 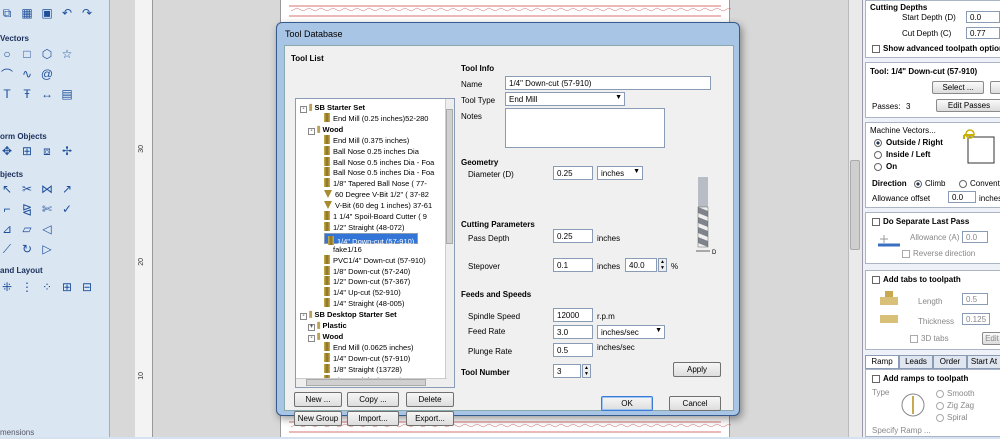 What do you see at coordinates (573, 350) in the screenshot?
I see `plunge-rate-input: 0.5` at bounding box center [573, 350].